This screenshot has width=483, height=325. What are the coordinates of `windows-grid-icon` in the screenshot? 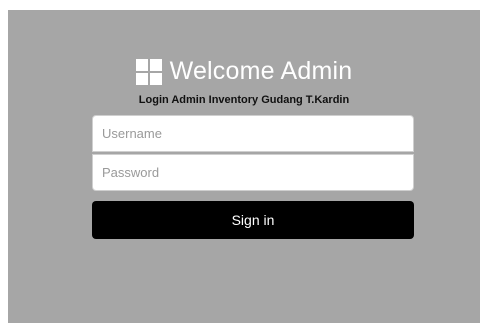 It's located at (148, 71).